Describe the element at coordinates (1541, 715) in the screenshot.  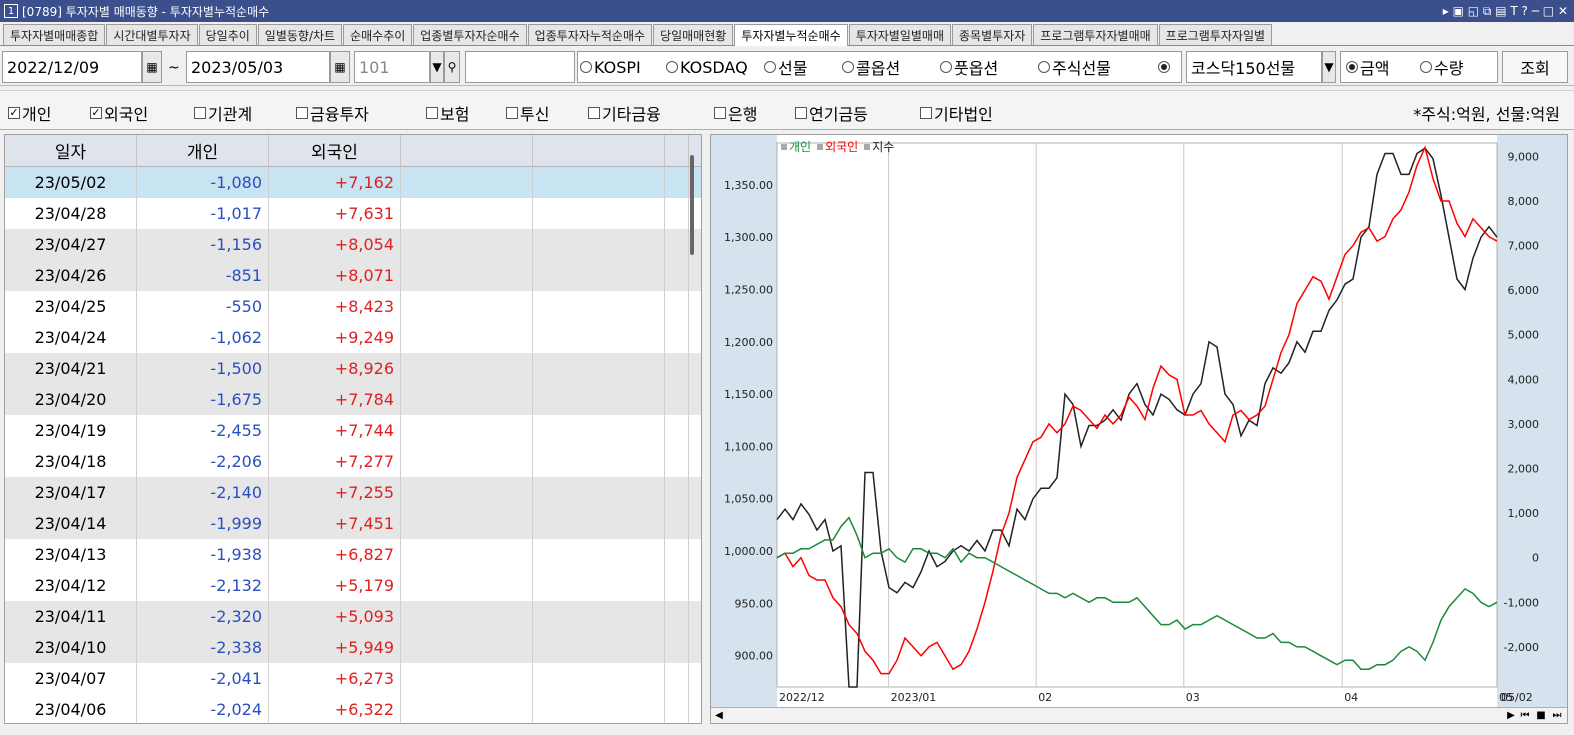
I see `scroll-stop-icon: ■` at that location.